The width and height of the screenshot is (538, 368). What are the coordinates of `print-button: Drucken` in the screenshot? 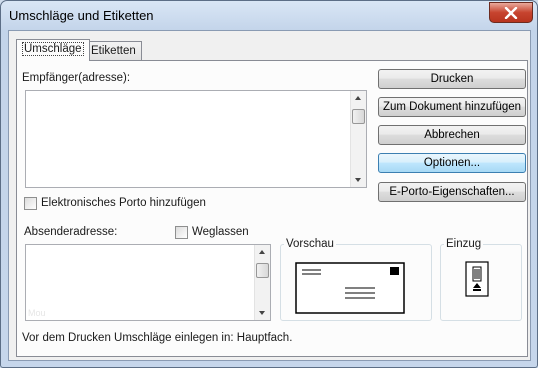 It's located at (452, 79).